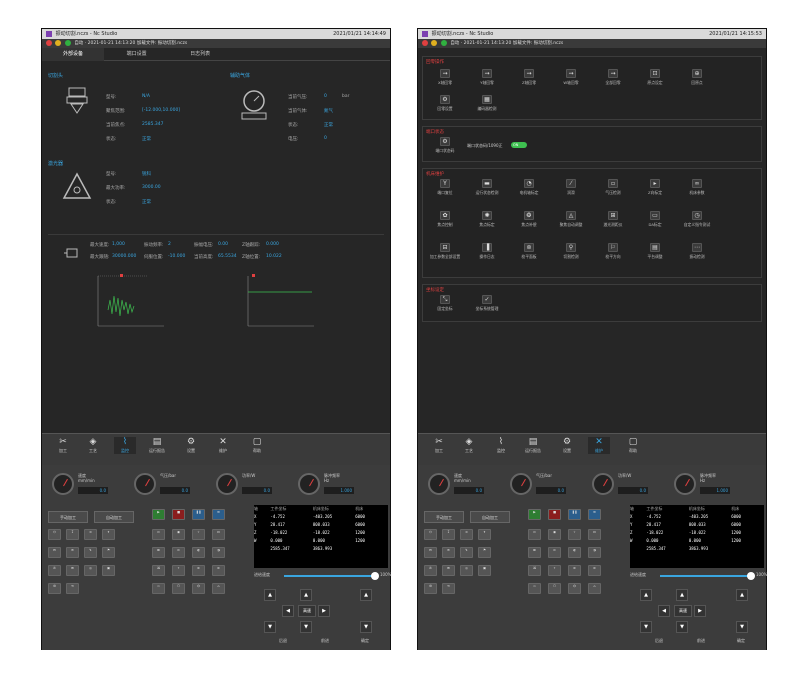 This screenshot has width=800, height=677. I want to click on maint-item-8: ✿ 焦点控制, so click(445, 219).